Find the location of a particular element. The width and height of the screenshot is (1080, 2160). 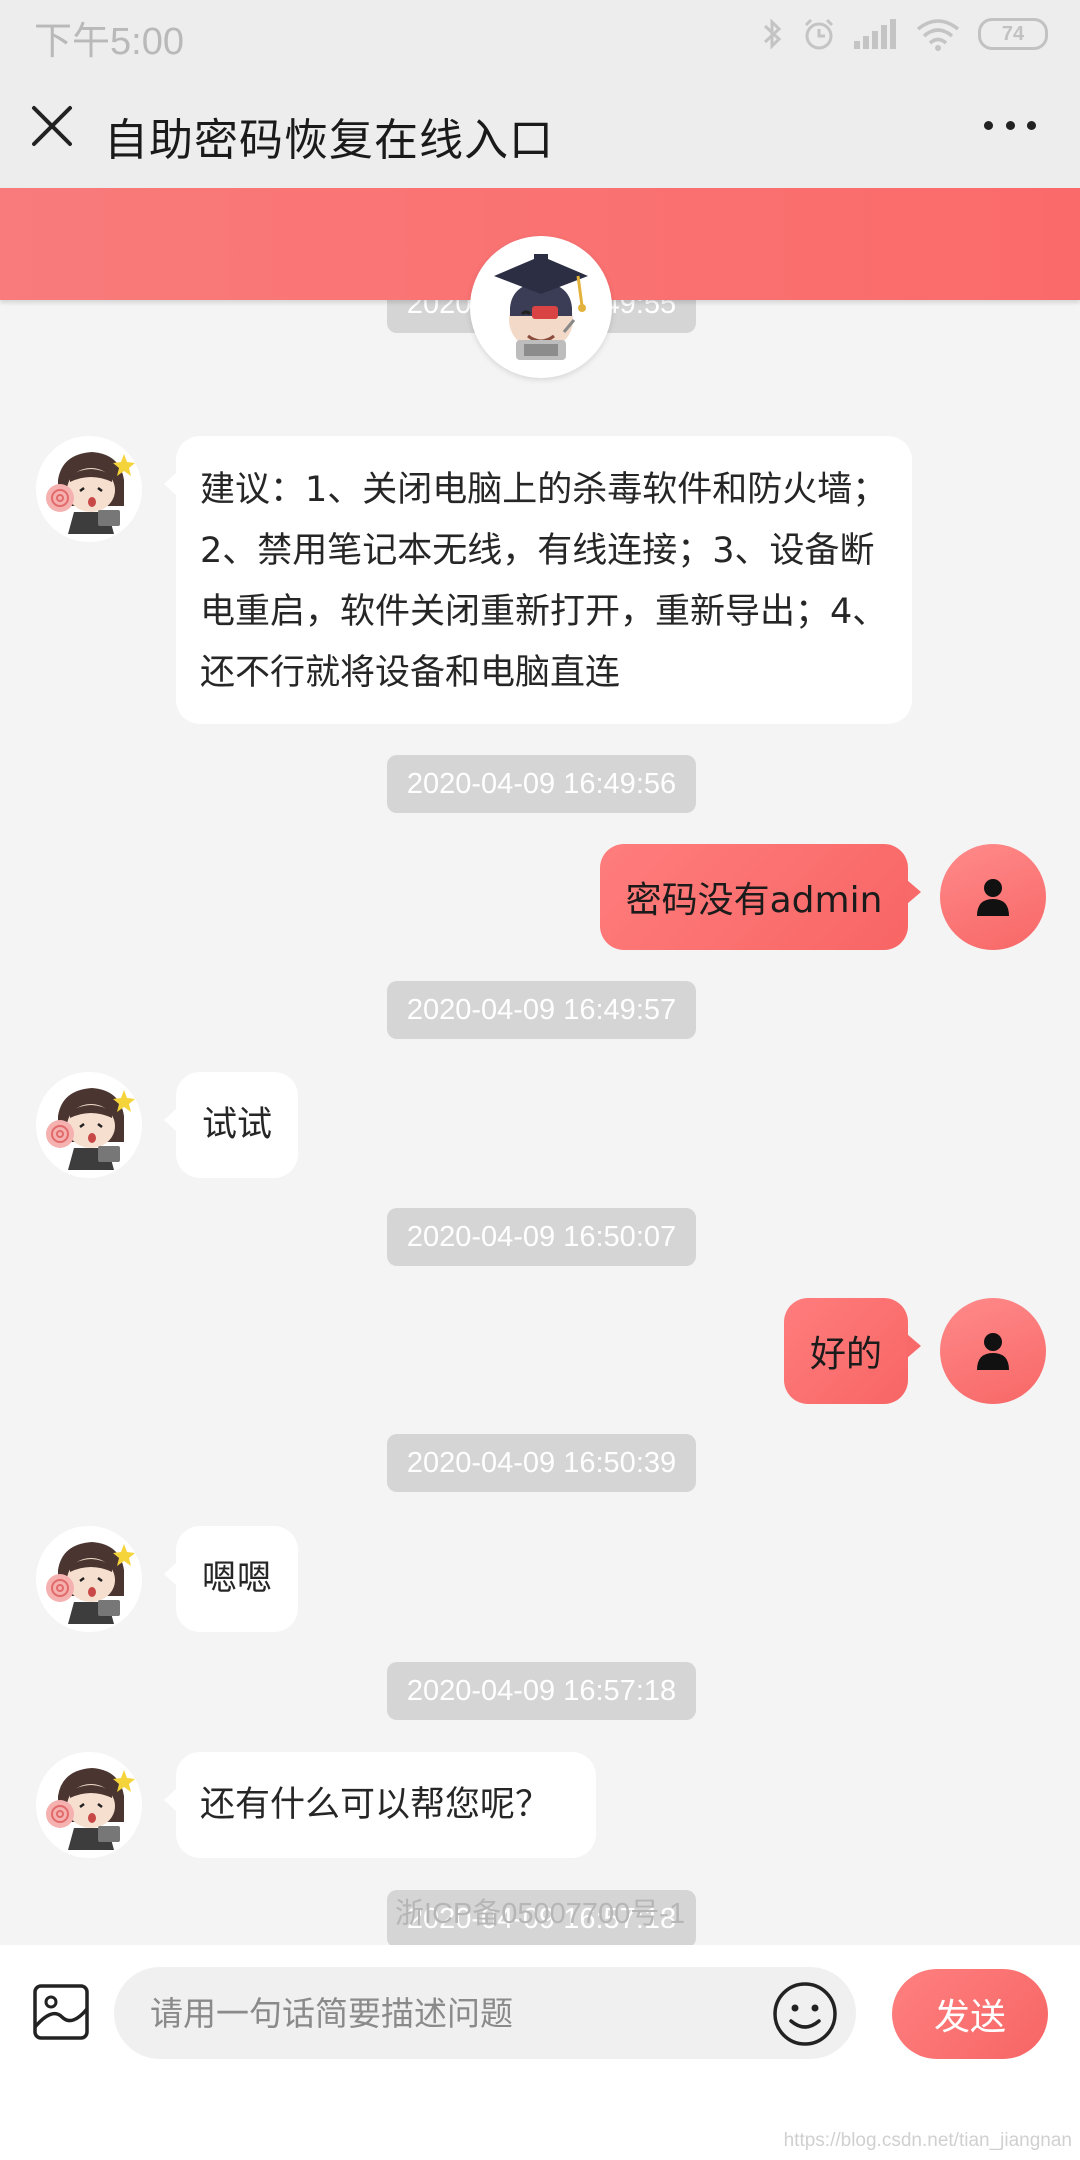

wifi-icon is located at coordinates (938, 35).